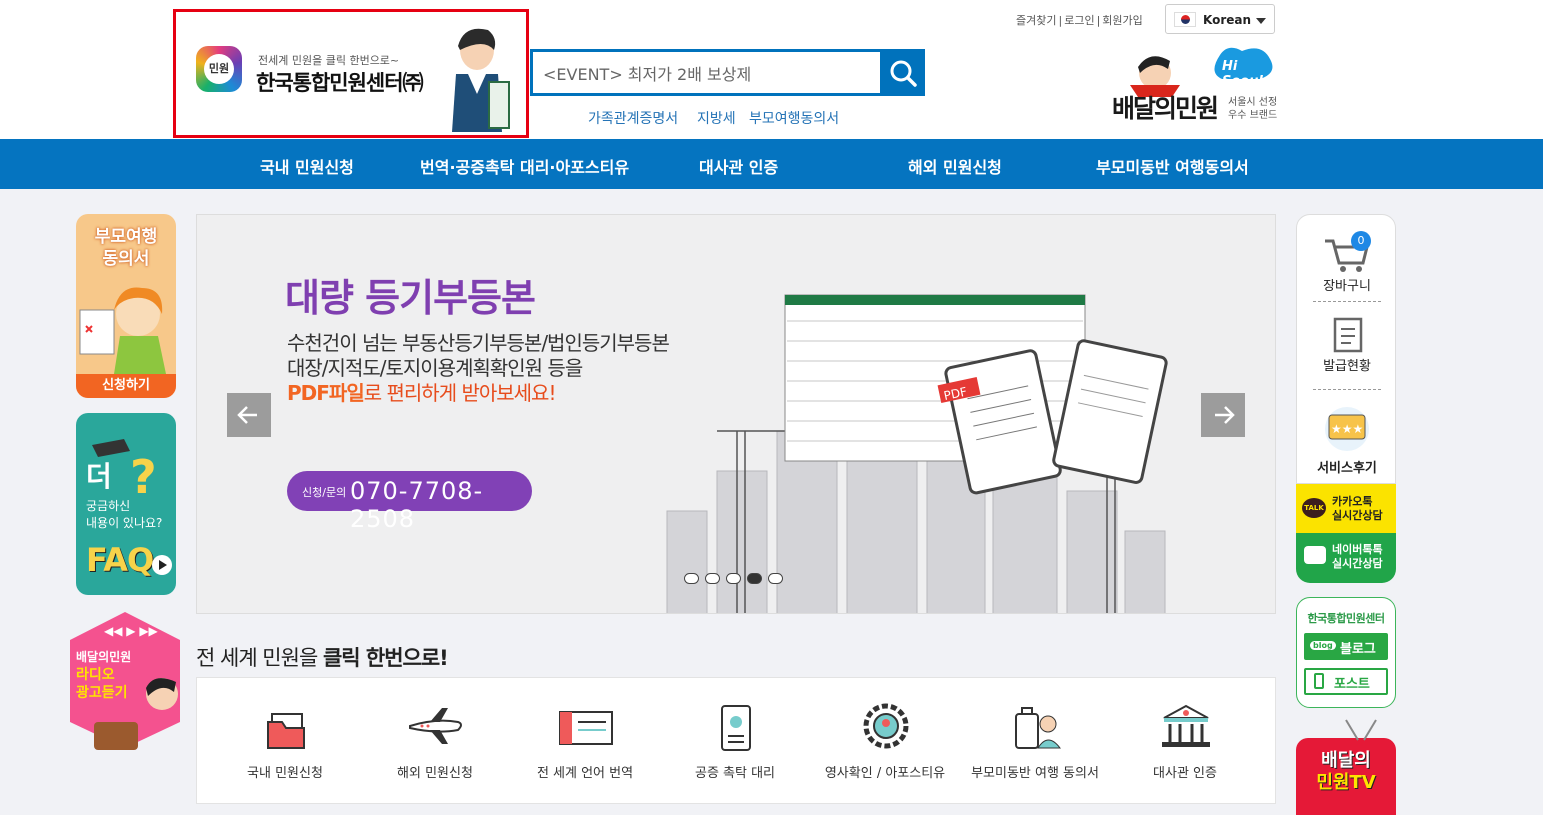 The image size is (1543, 815). What do you see at coordinates (1186, 725) in the screenshot?
I see `embassy-building-icon` at bounding box center [1186, 725].